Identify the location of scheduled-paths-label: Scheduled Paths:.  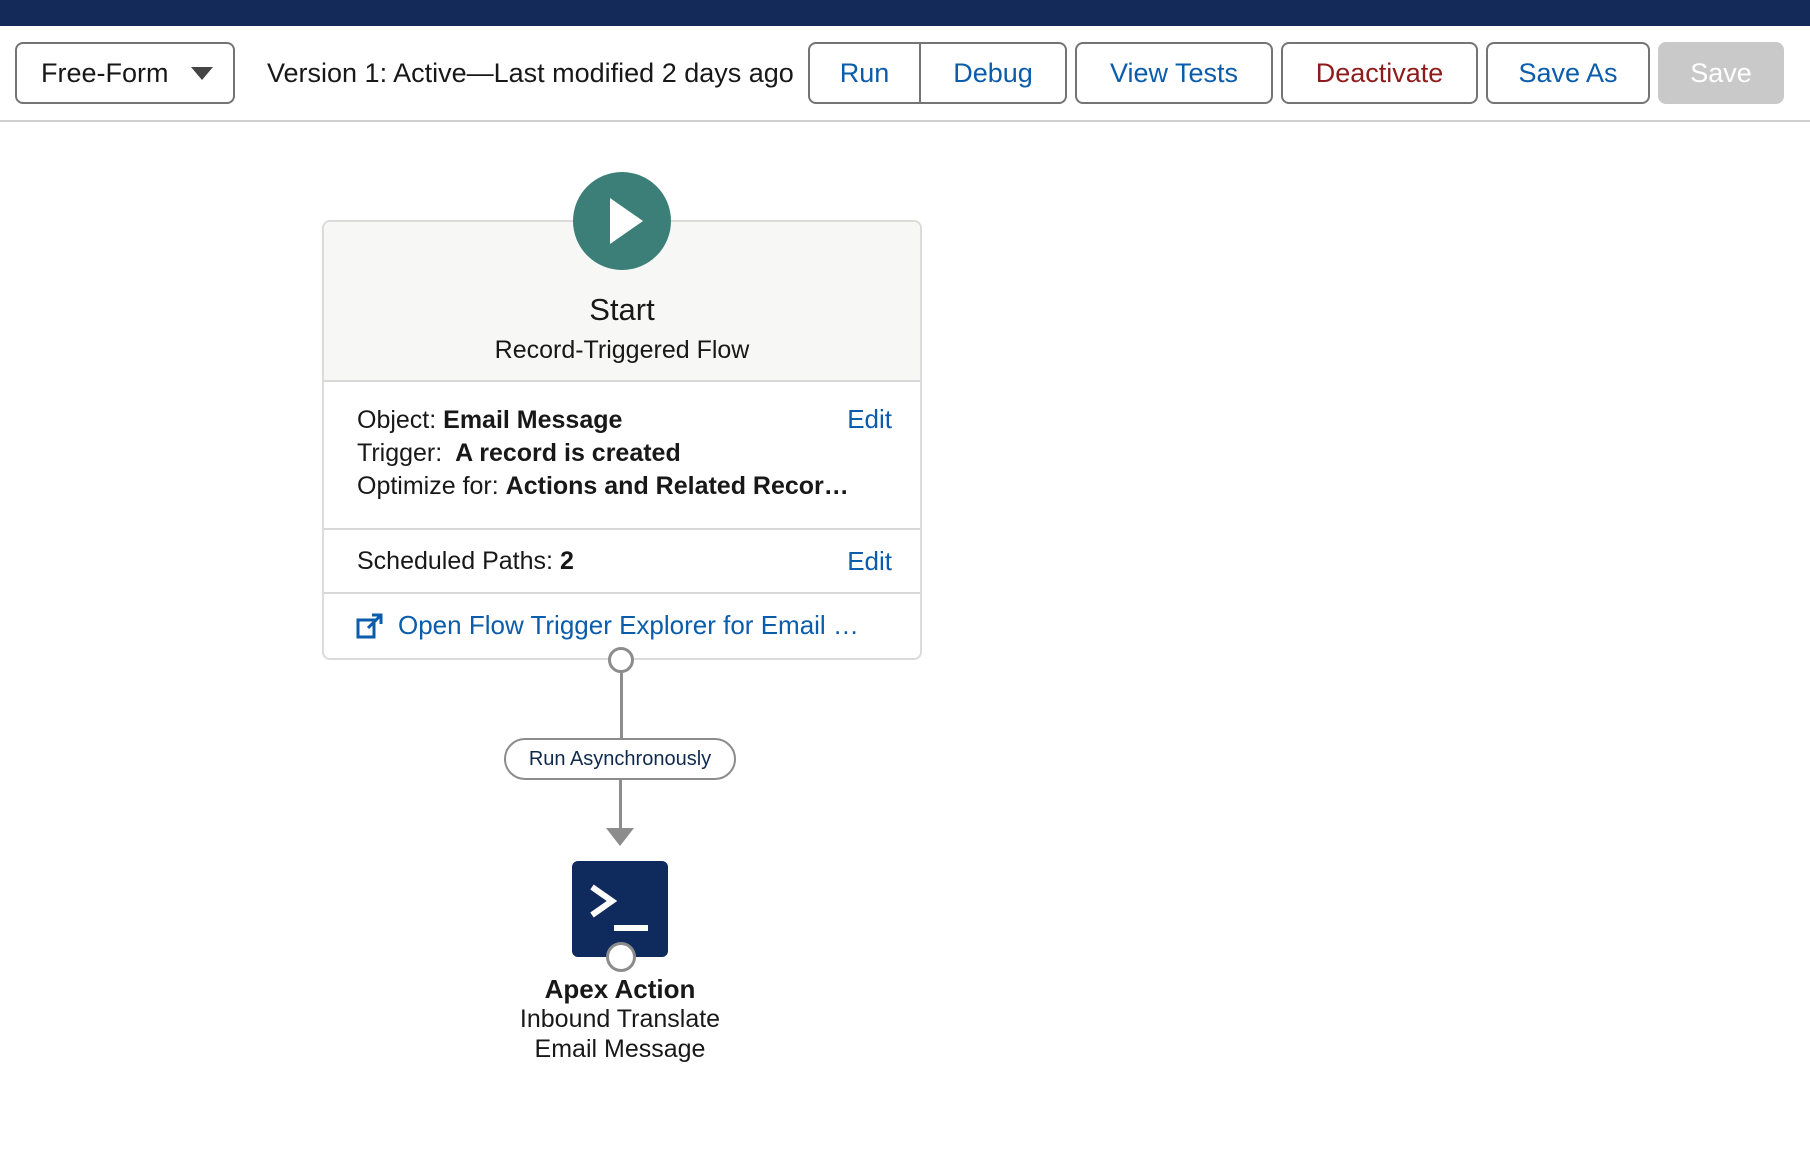
(455, 561).